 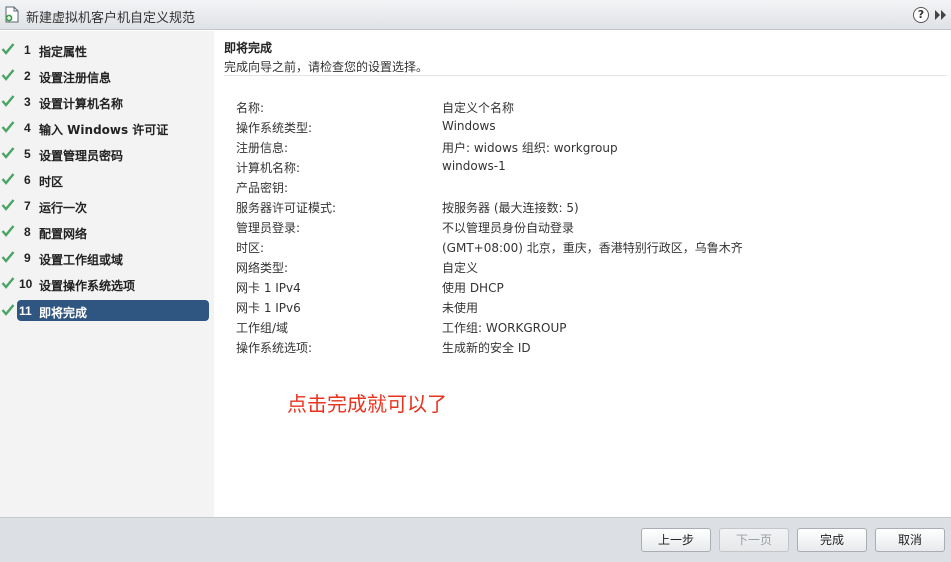 What do you see at coordinates (460, 308) in the screenshot?
I see `summary-value: 未使用` at bounding box center [460, 308].